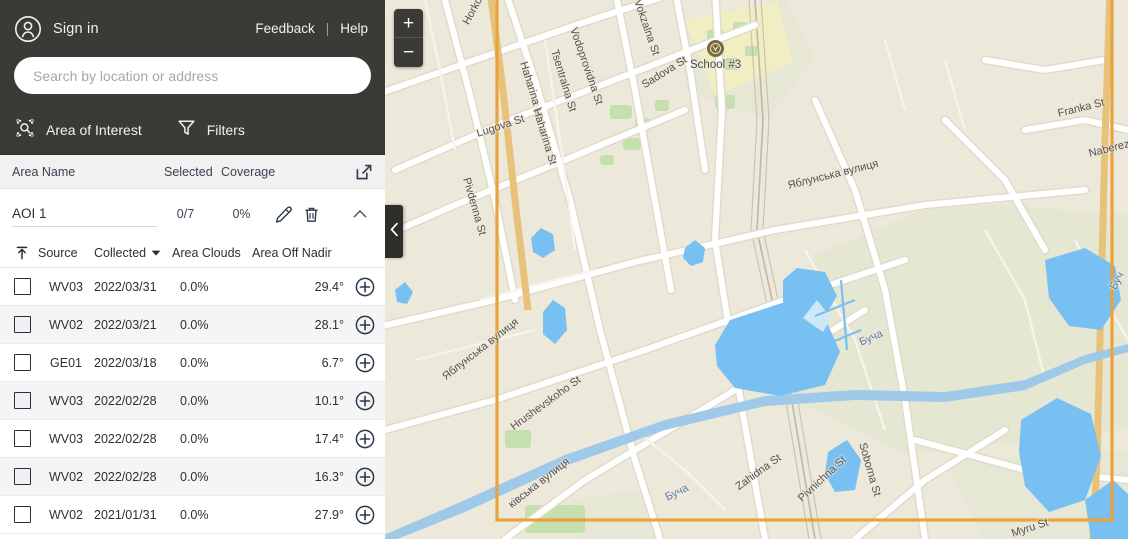 This screenshot has width=1128, height=539. I want to click on cell-collected: 2022/03/21, so click(125, 324).